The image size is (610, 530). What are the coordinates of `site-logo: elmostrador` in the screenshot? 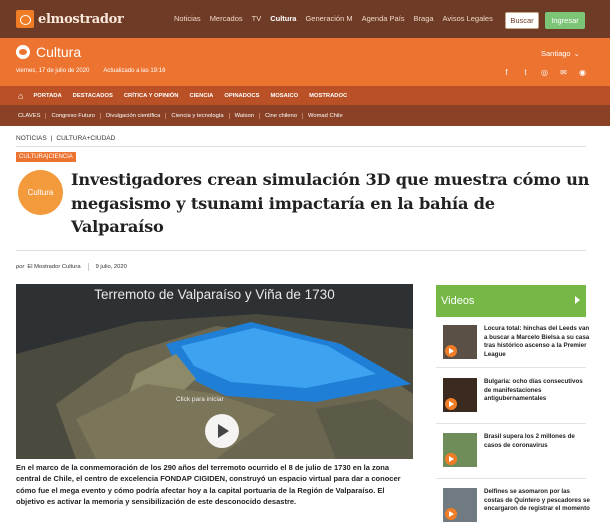 It's located at (70, 19).